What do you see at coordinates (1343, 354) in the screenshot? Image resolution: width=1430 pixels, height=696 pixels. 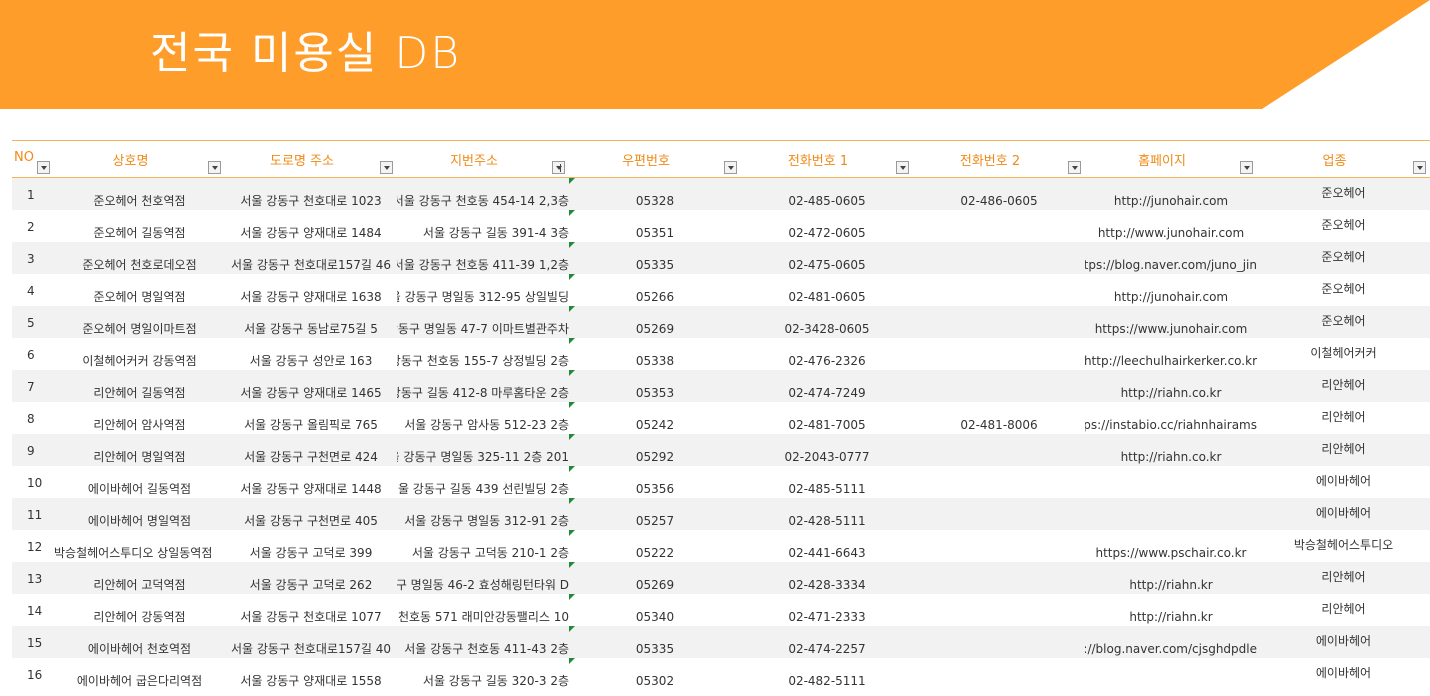 I see `cell-cat: 이철헤어커커` at bounding box center [1343, 354].